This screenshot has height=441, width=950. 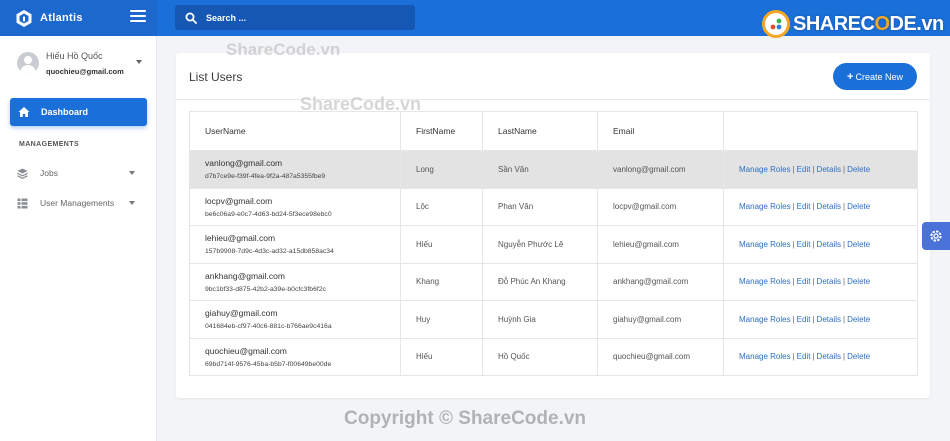 What do you see at coordinates (540, 356) in the screenshot?
I see `lastname-cell: Hồ Quốc` at bounding box center [540, 356].